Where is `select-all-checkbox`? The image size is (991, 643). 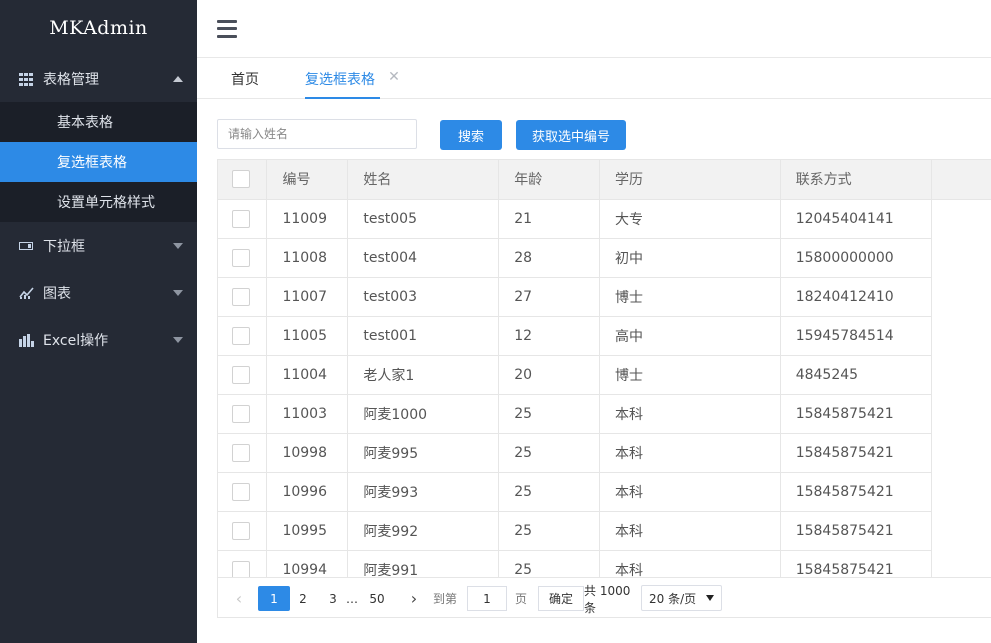
select-all-checkbox is located at coordinates (241, 179).